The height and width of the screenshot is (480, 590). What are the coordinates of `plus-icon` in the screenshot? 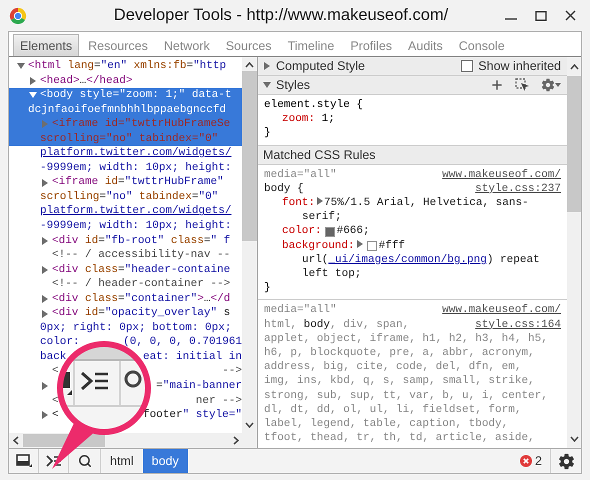 It's located at (497, 85).